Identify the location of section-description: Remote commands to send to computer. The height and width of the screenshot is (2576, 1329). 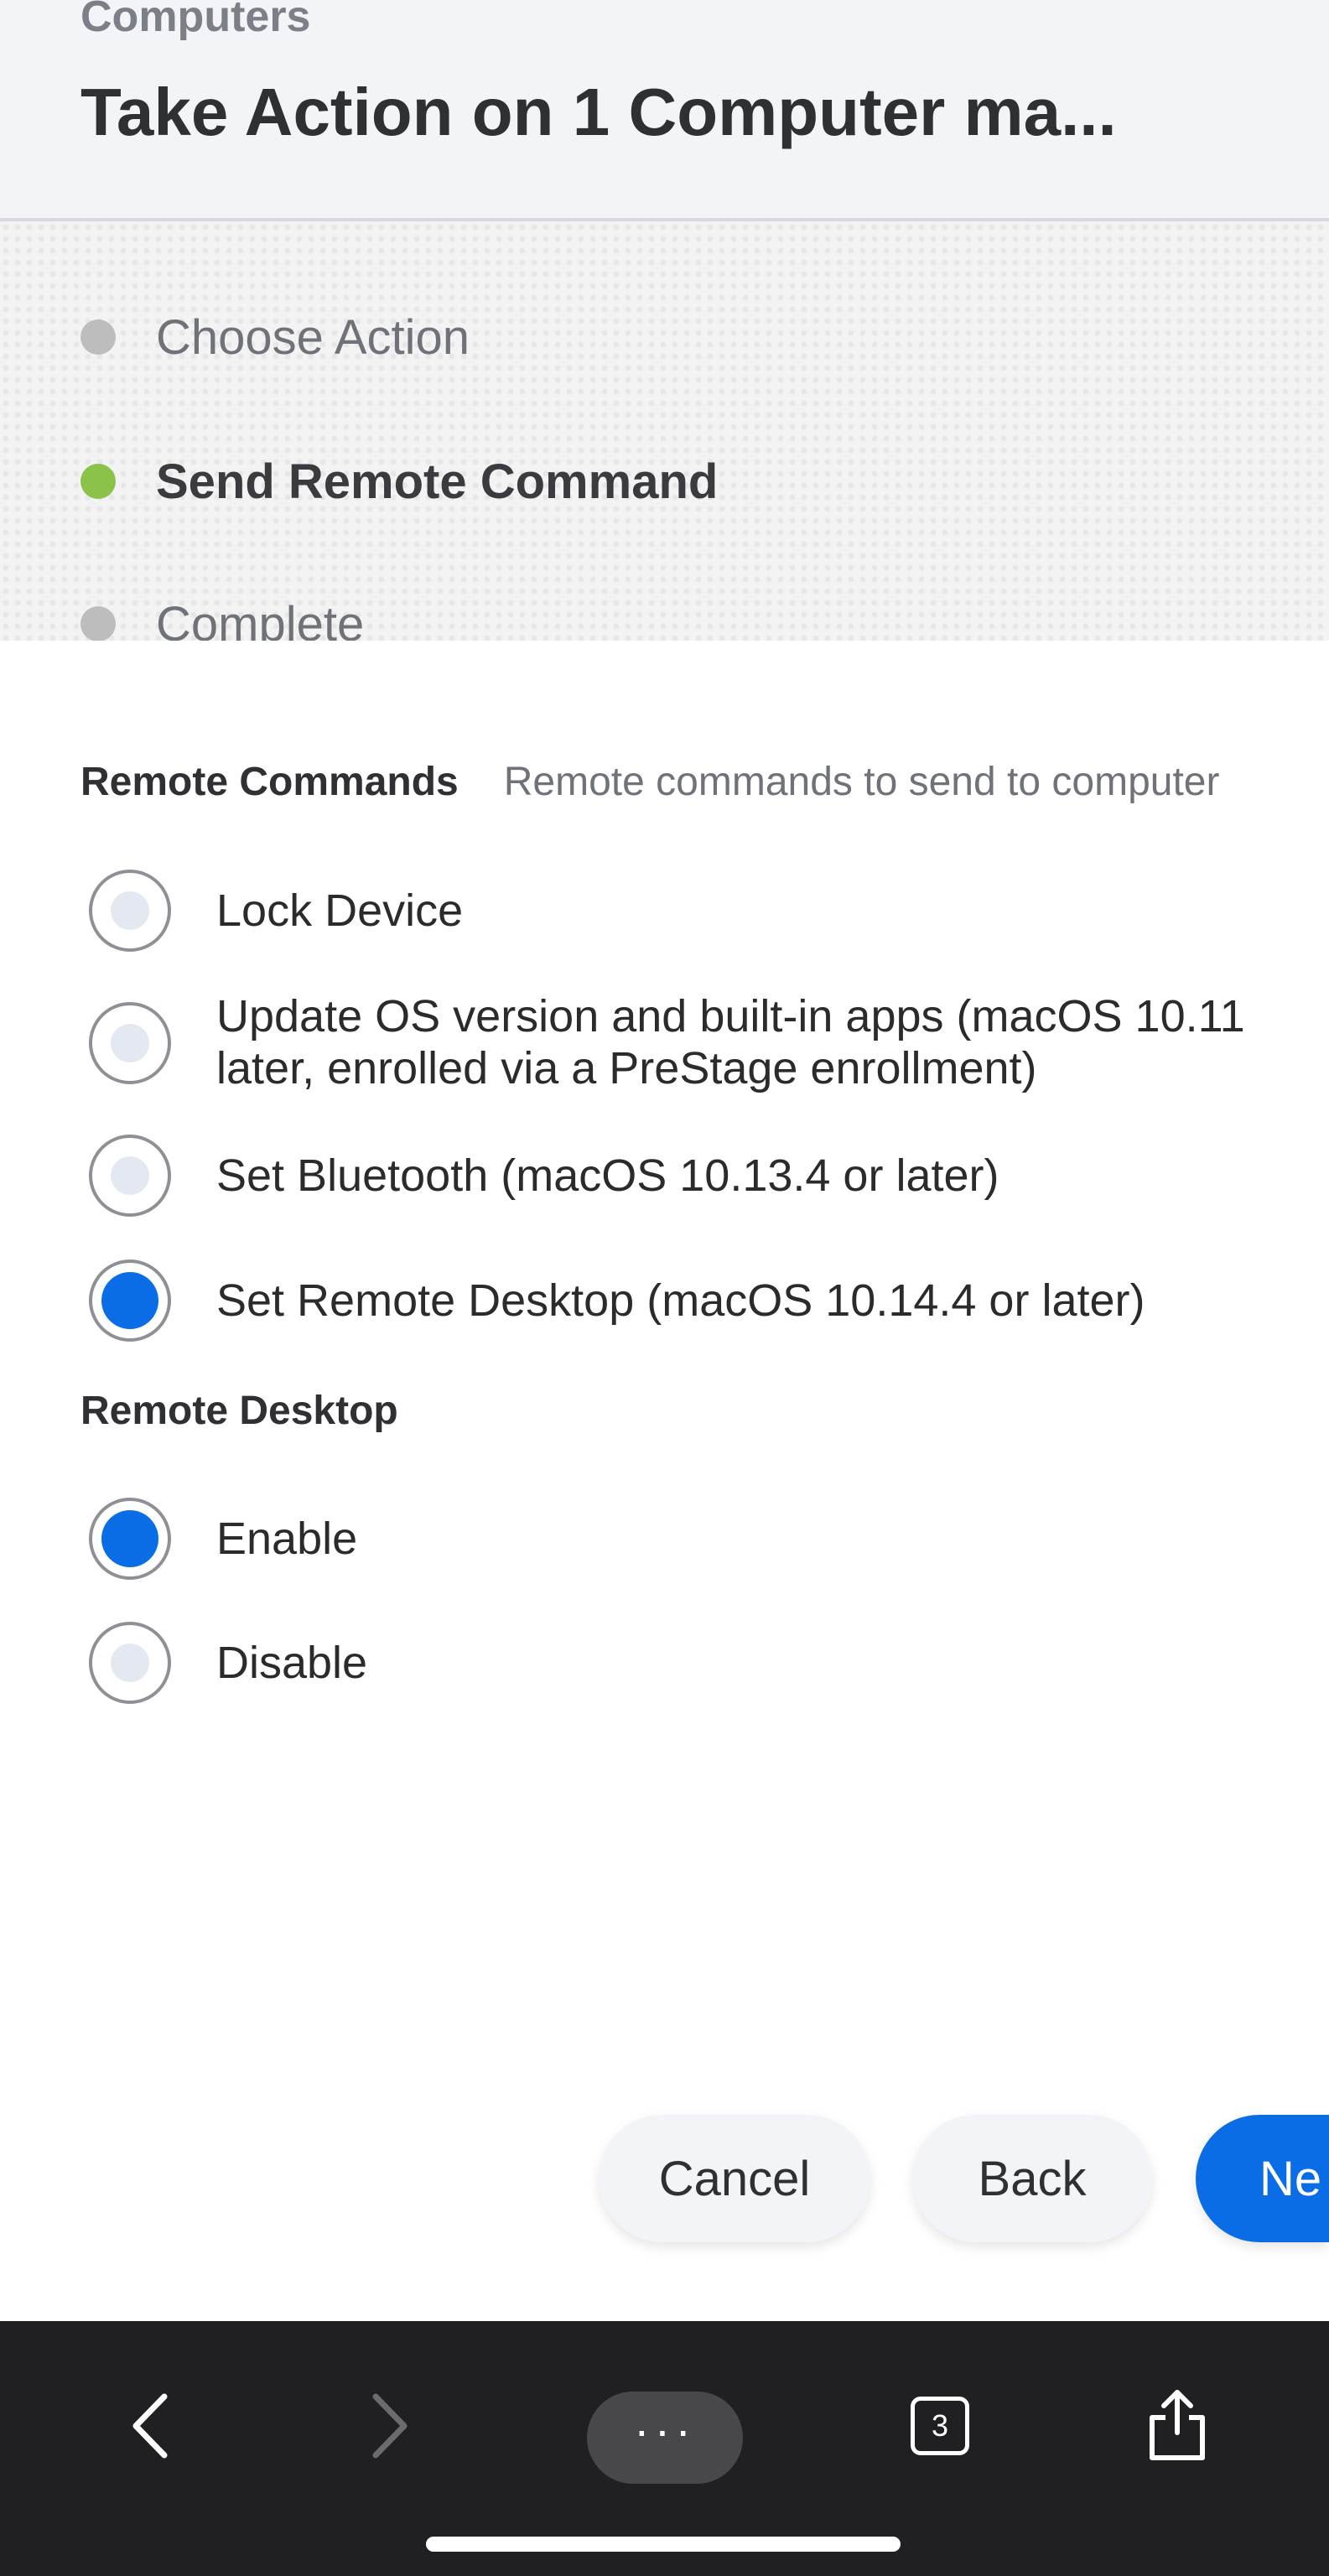
(861, 782).